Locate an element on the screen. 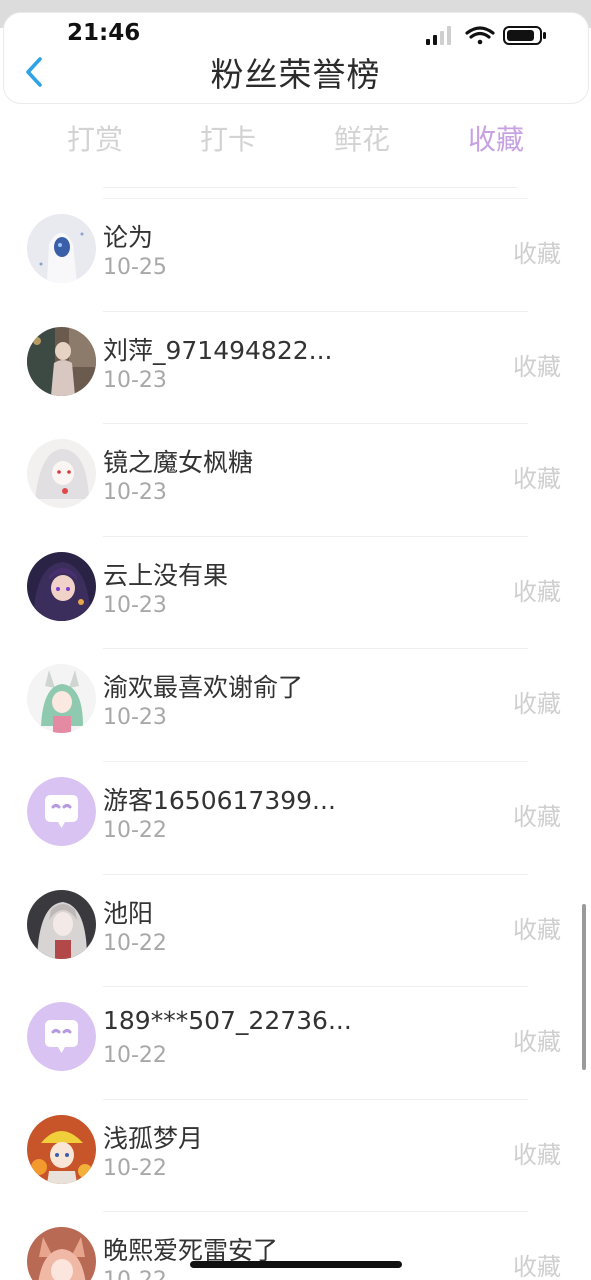  fan-name: 渝欢最喜欢谢俞了 is located at coordinates (203, 688).